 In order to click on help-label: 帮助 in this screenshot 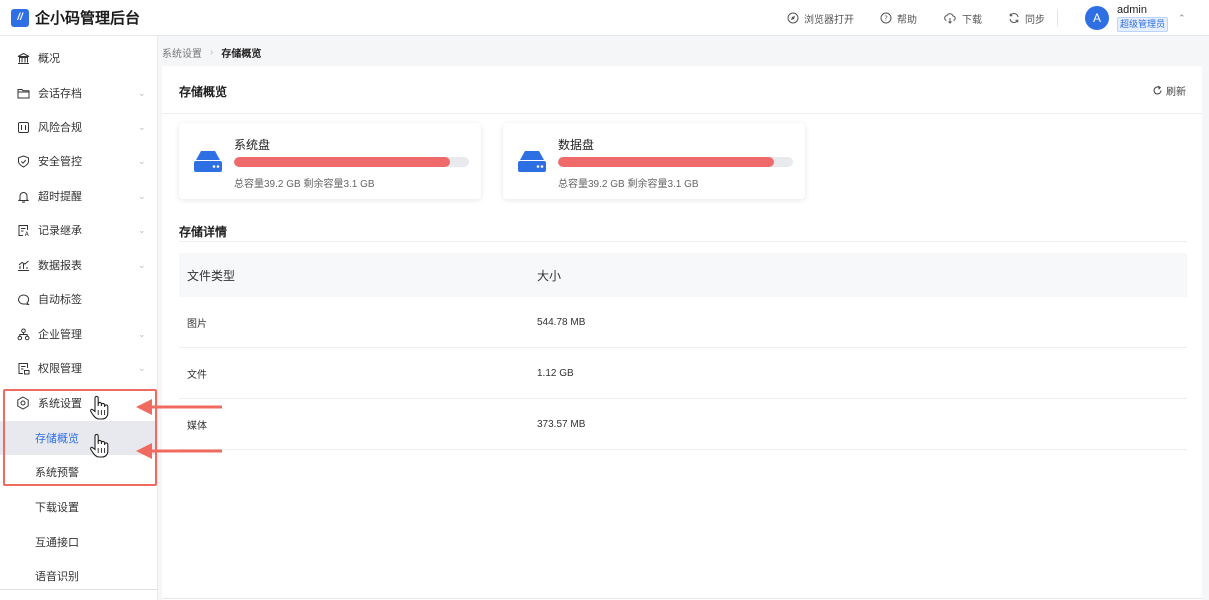, I will do `click(907, 20)`.